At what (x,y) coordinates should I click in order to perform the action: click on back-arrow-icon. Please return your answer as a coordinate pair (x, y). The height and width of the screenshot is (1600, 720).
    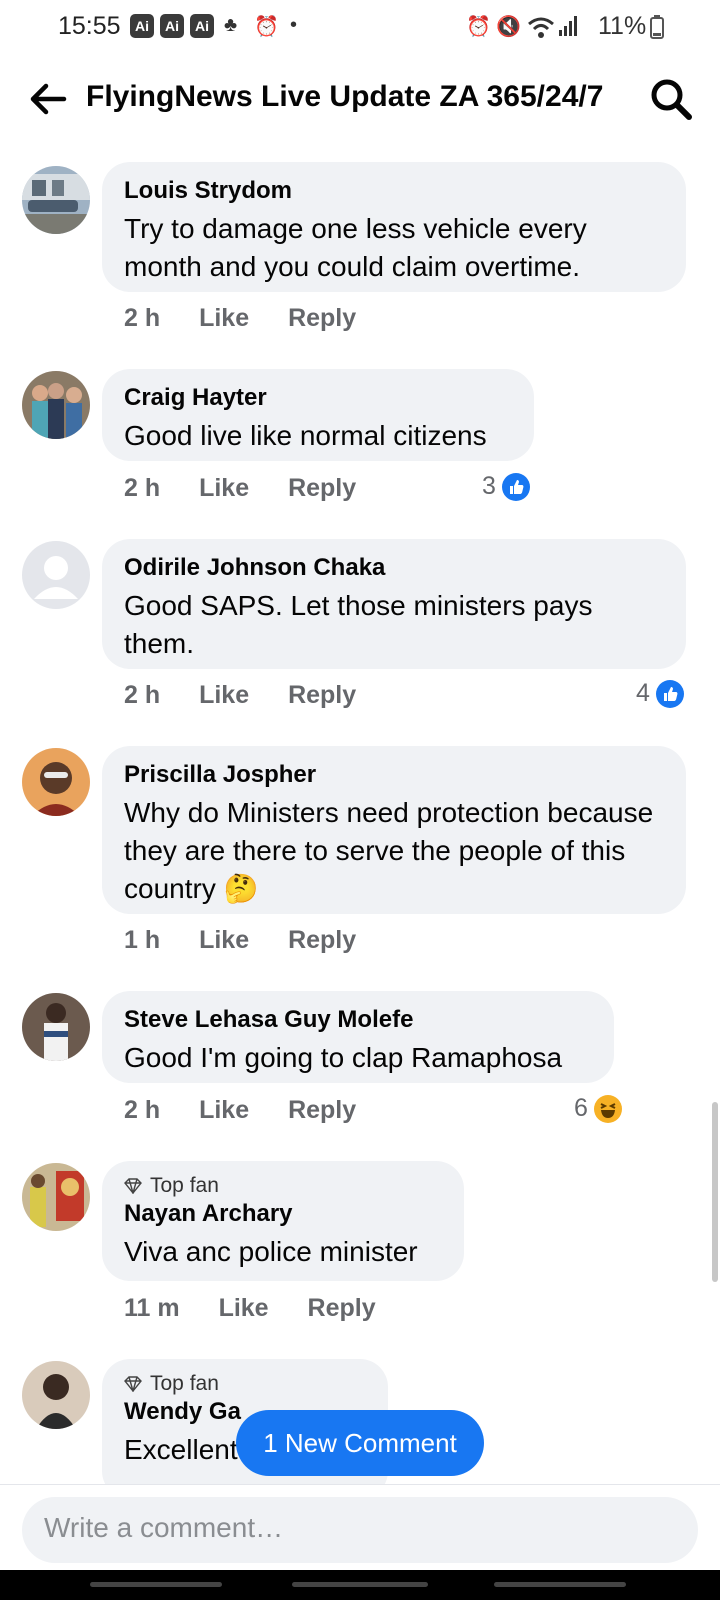
    Looking at the image, I should click on (49, 99).